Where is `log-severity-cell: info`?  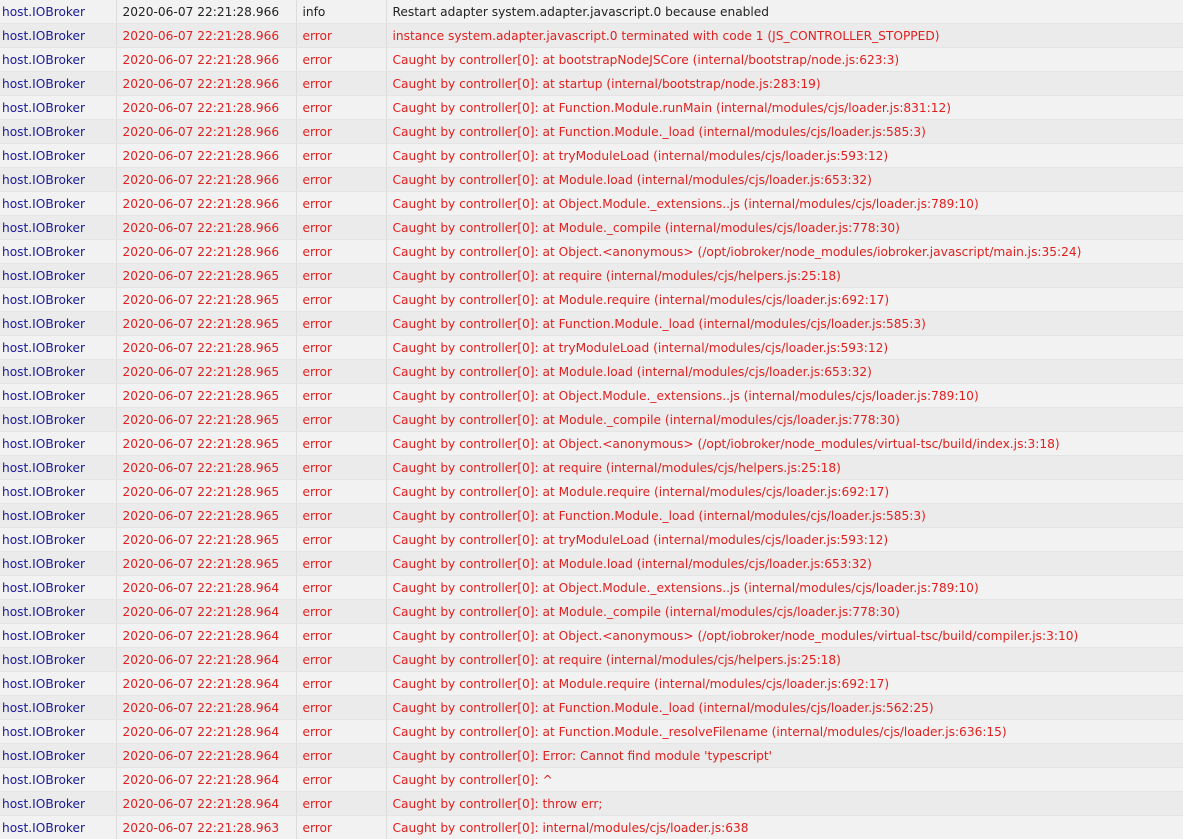
log-severity-cell: info is located at coordinates (341, 12).